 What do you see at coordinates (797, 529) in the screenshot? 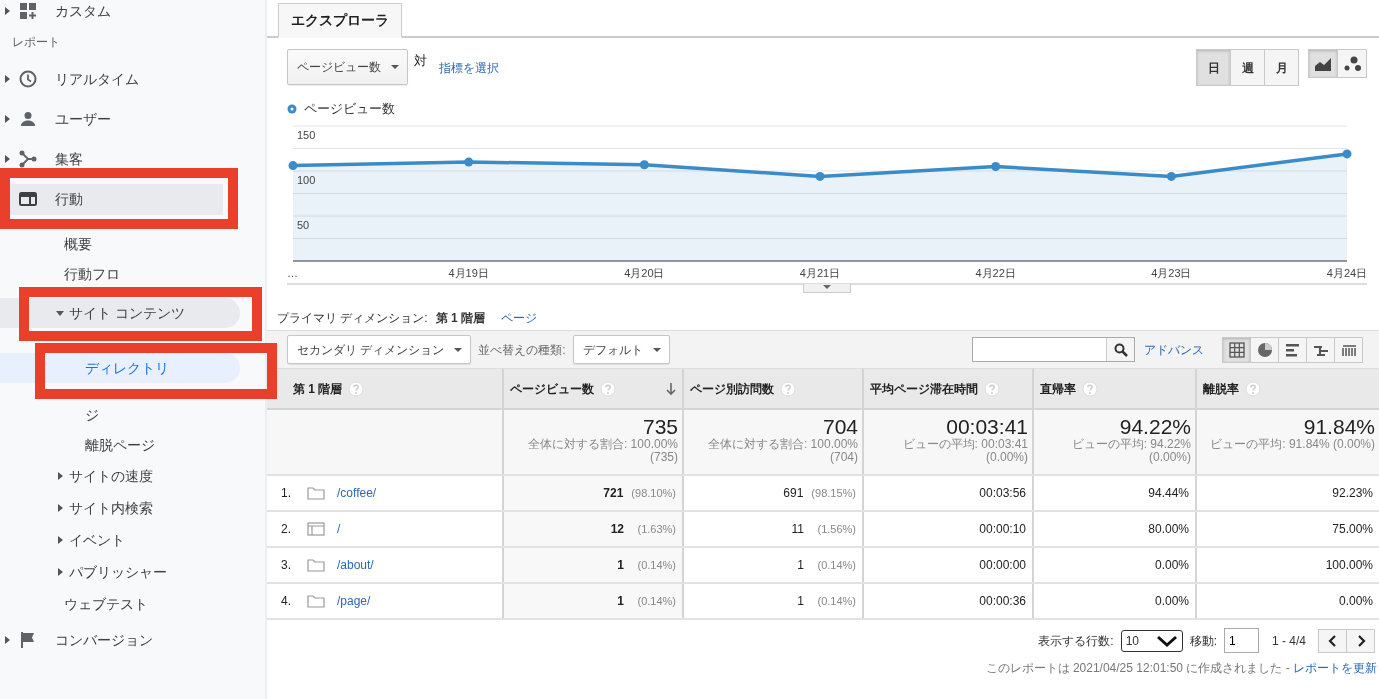
I see `cell-value: 11` at bounding box center [797, 529].